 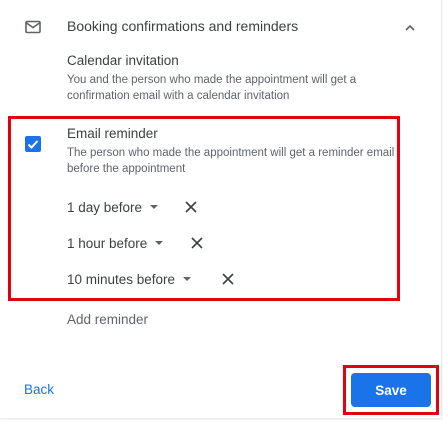 What do you see at coordinates (391, 390) in the screenshot?
I see `save-button: Save` at bounding box center [391, 390].